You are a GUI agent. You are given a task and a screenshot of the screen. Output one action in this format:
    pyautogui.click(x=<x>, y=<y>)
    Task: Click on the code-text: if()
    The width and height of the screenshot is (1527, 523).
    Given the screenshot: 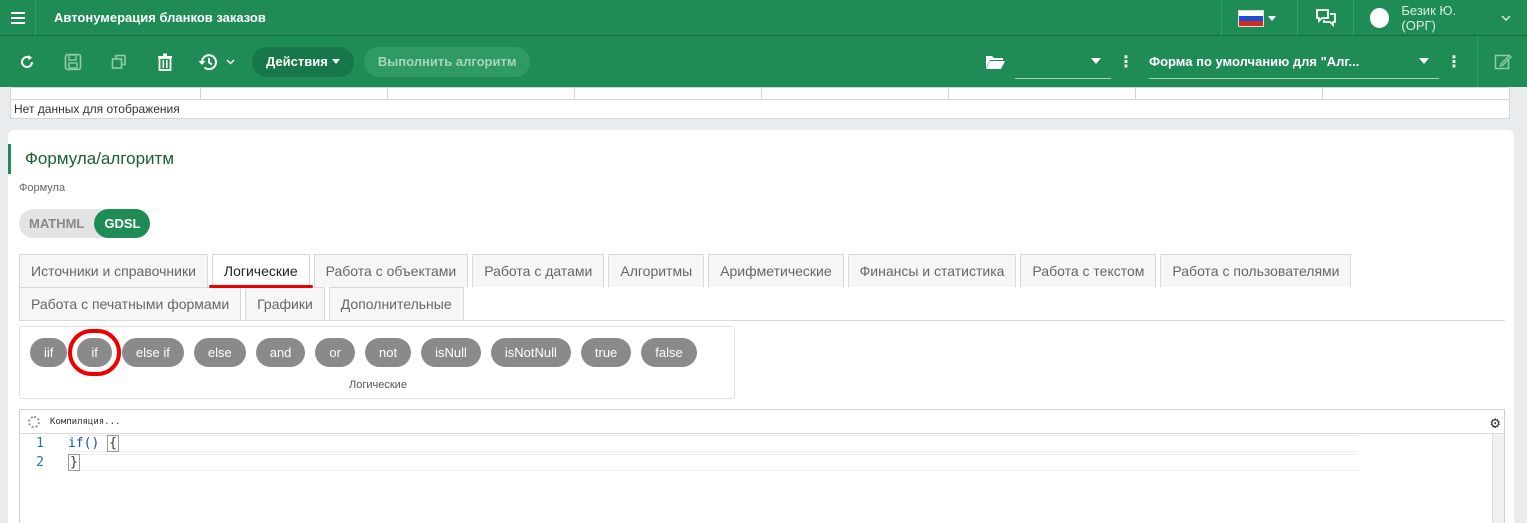 What is the action you would take?
    pyautogui.click(x=88, y=443)
    